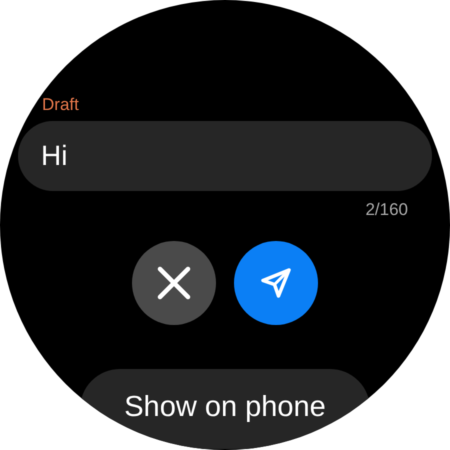 This screenshot has height=450, width=450. What do you see at coordinates (61, 105) in the screenshot?
I see `draft-label: Draft` at bounding box center [61, 105].